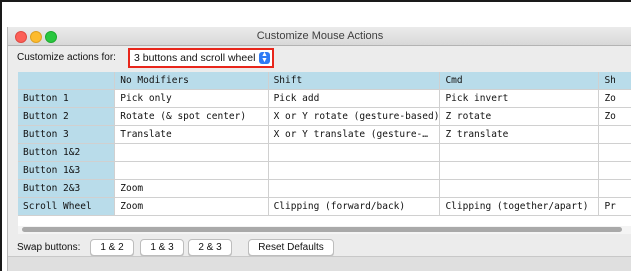 The image size is (631, 271). Describe the element at coordinates (291, 247) in the screenshot. I see `reset-defaults-button: Reset Defaults` at that location.